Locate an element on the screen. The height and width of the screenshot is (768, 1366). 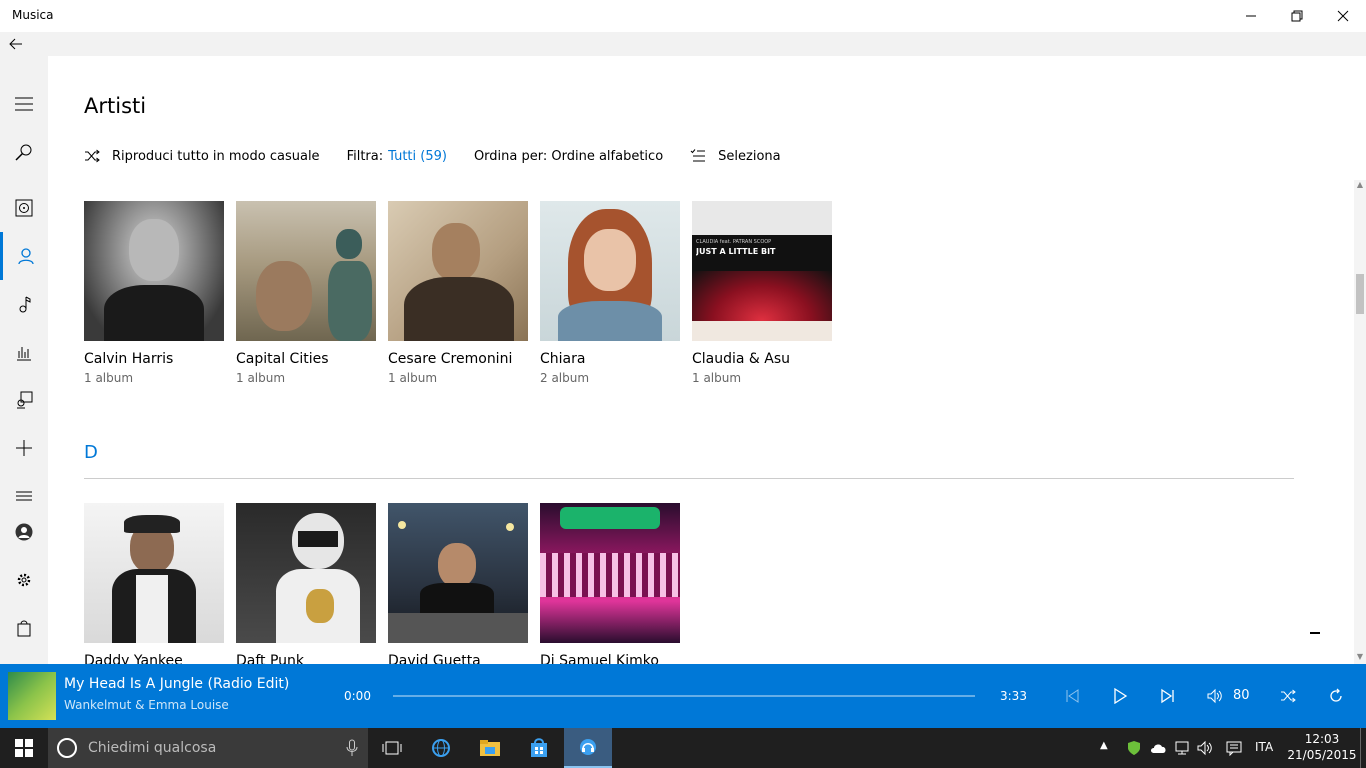
next-button is located at coordinates (1168, 696).